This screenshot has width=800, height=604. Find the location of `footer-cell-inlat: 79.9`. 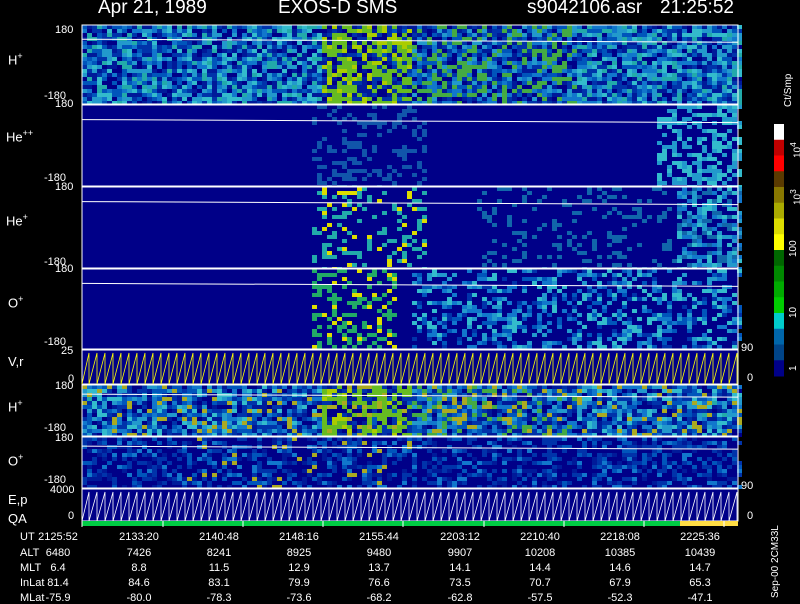

footer-cell-inlat: 79.9 is located at coordinates (299, 583).